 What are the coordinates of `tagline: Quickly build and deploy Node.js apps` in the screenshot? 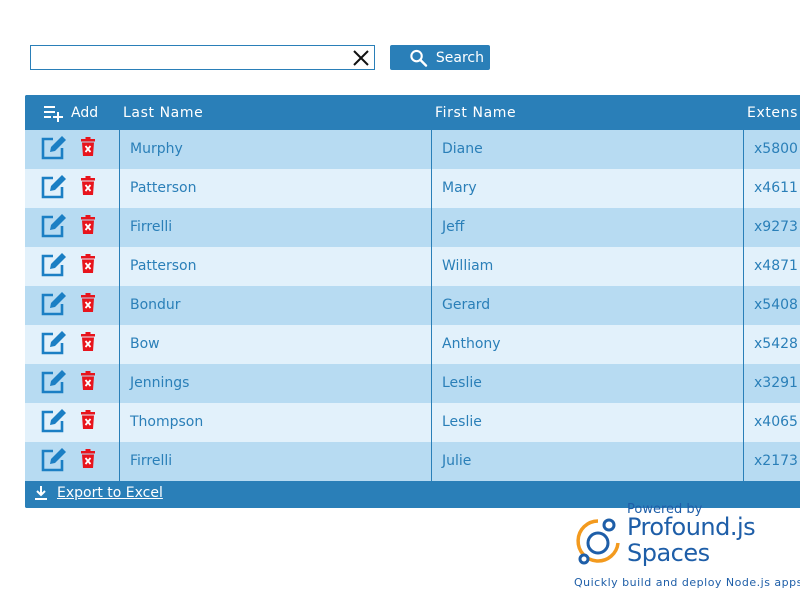 It's located at (687, 582).